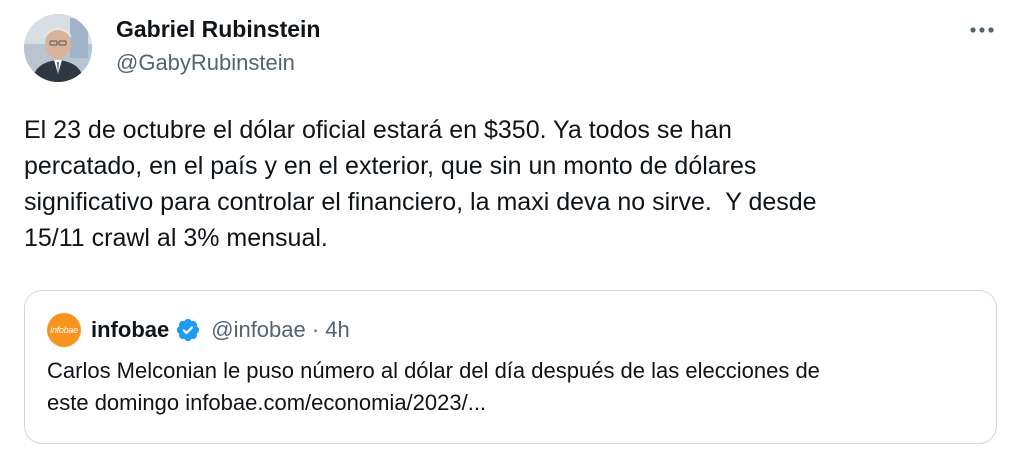 This screenshot has height=459, width=1022. Describe the element at coordinates (218, 29) in the screenshot. I see `author-name: Gabriel Rubinstein` at that location.